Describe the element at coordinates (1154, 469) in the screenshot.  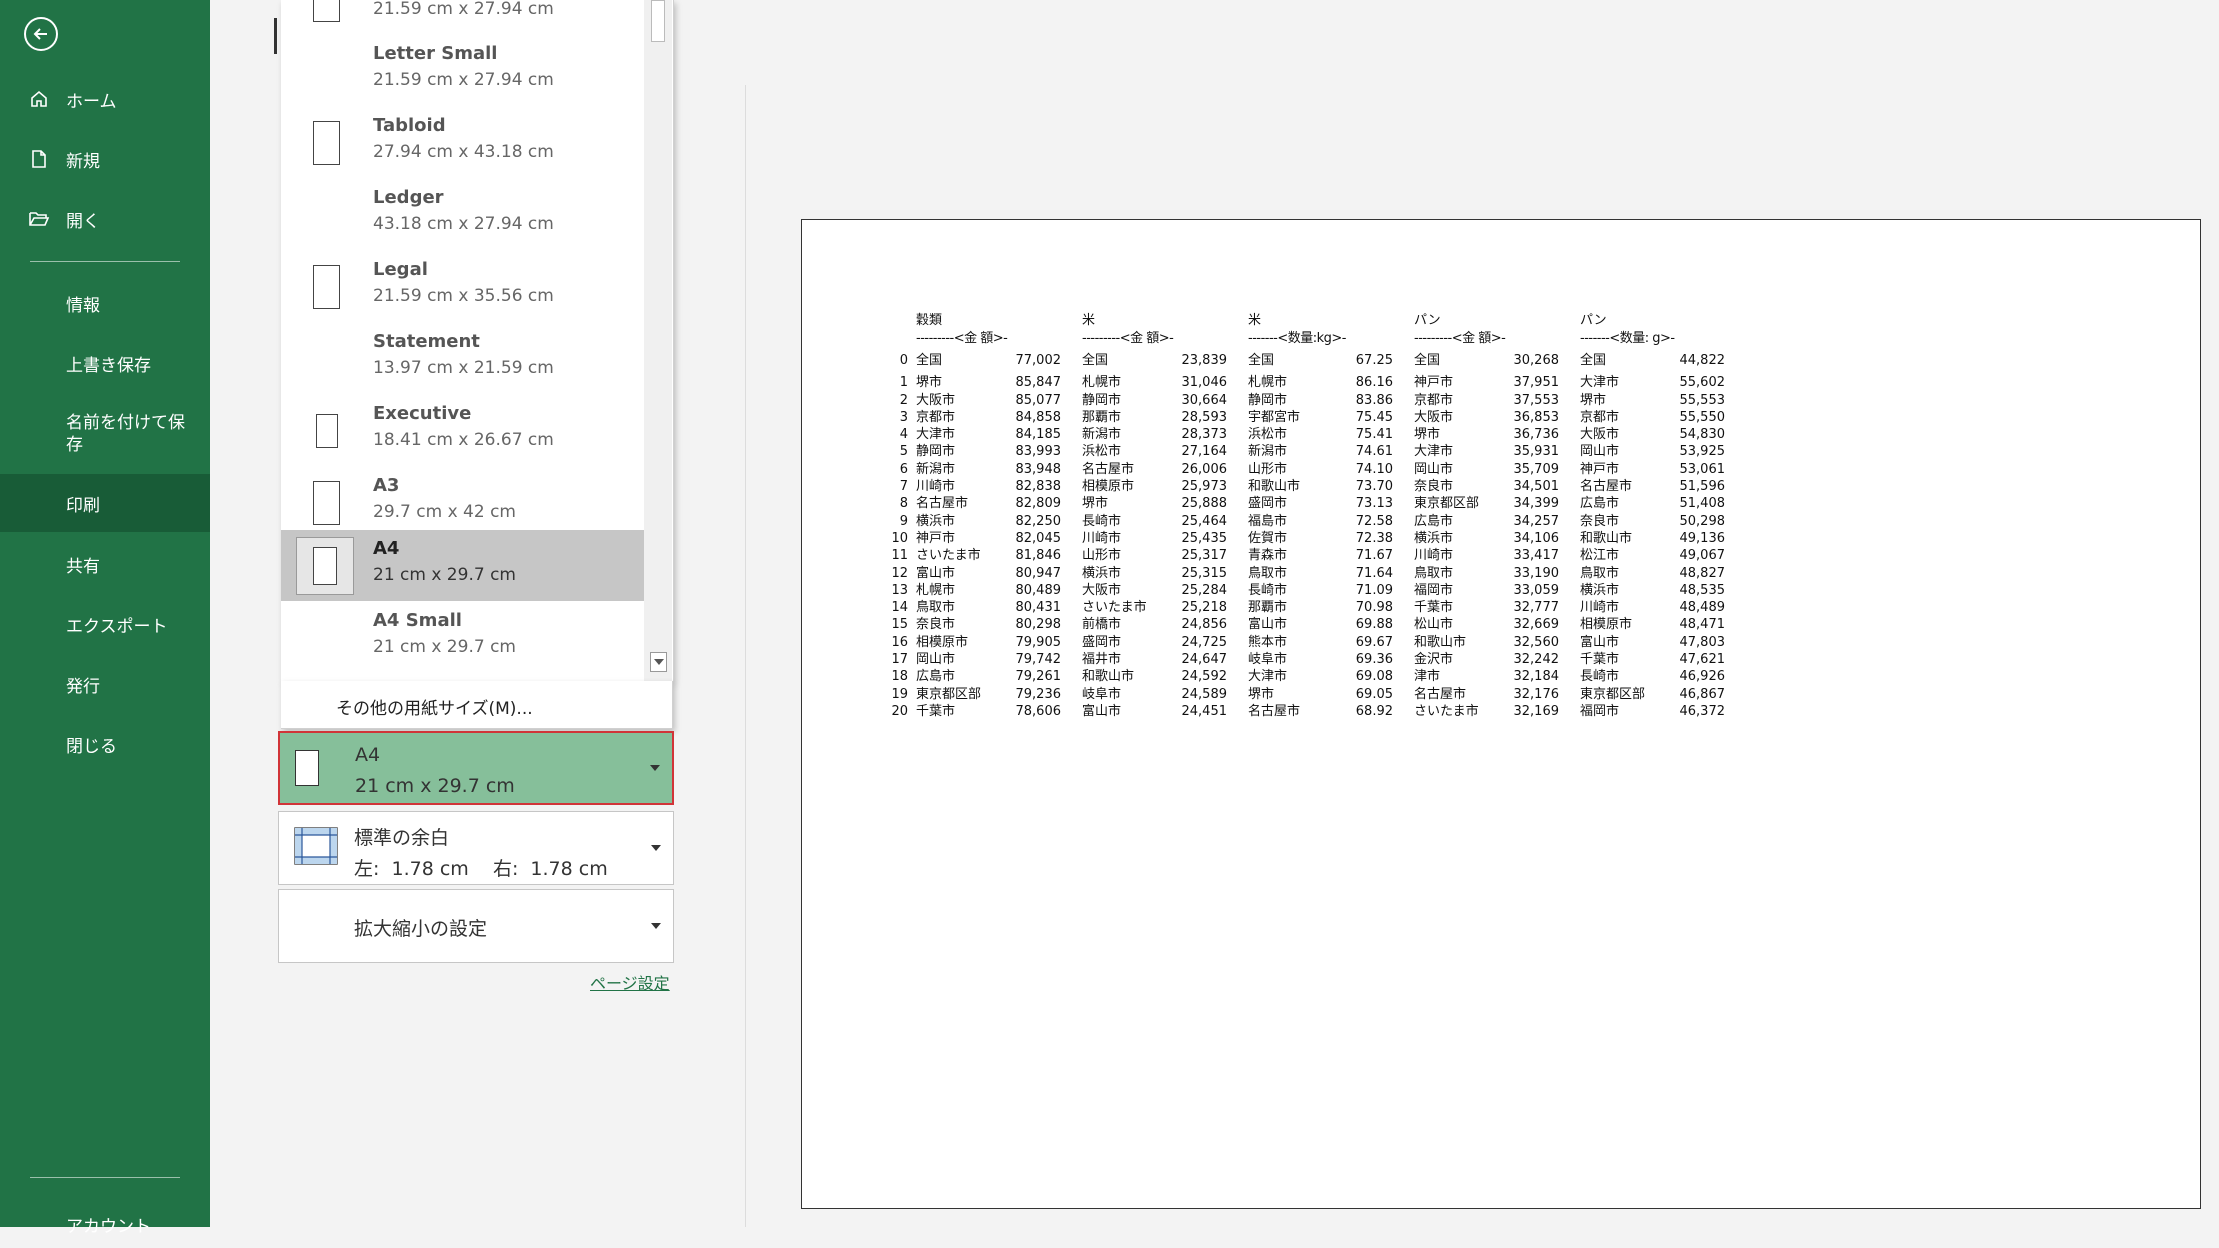
I see `table-row: 名古屋市 26,006` at that location.